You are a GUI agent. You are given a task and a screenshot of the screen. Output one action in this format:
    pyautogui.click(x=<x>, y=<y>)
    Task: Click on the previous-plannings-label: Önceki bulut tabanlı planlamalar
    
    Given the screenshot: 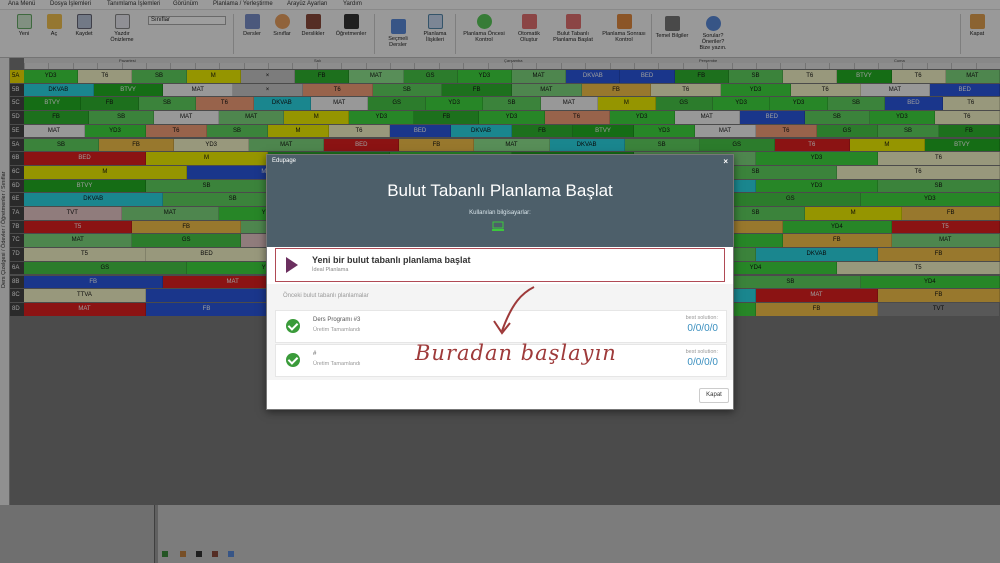 What is the action you would take?
    pyautogui.click(x=326, y=296)
    